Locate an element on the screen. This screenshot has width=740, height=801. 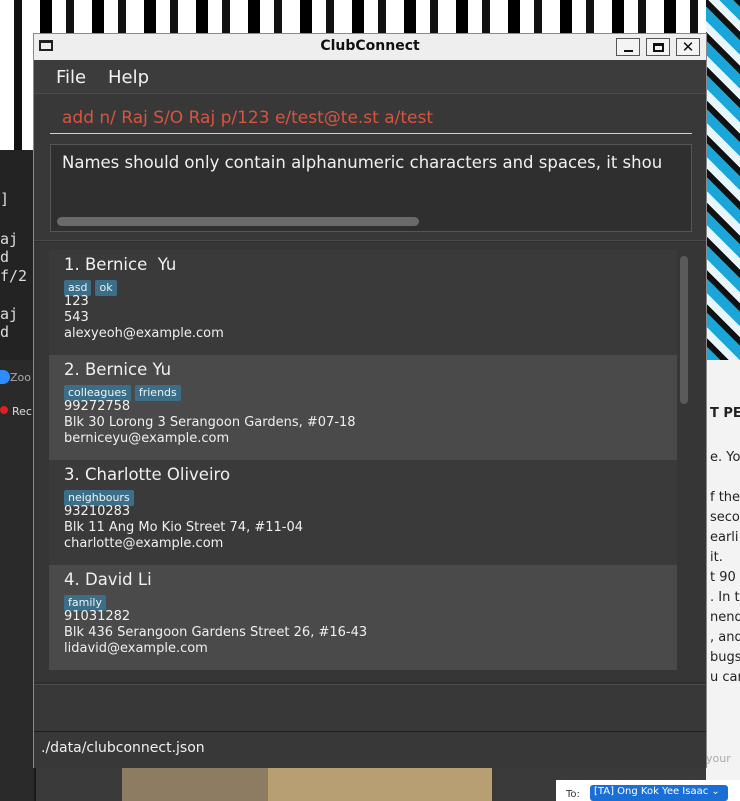
tag-list: asd ok is located at coordinates (370, 286).